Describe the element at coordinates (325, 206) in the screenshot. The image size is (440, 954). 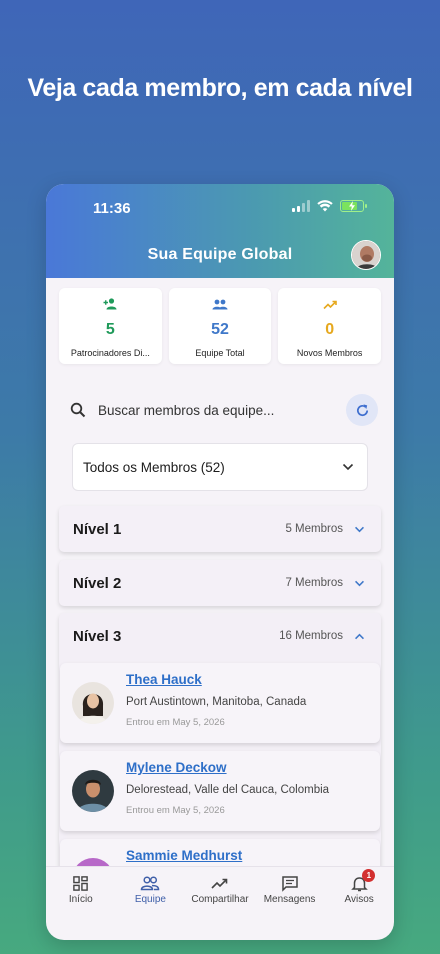
I see `wifi-icon` at that location.